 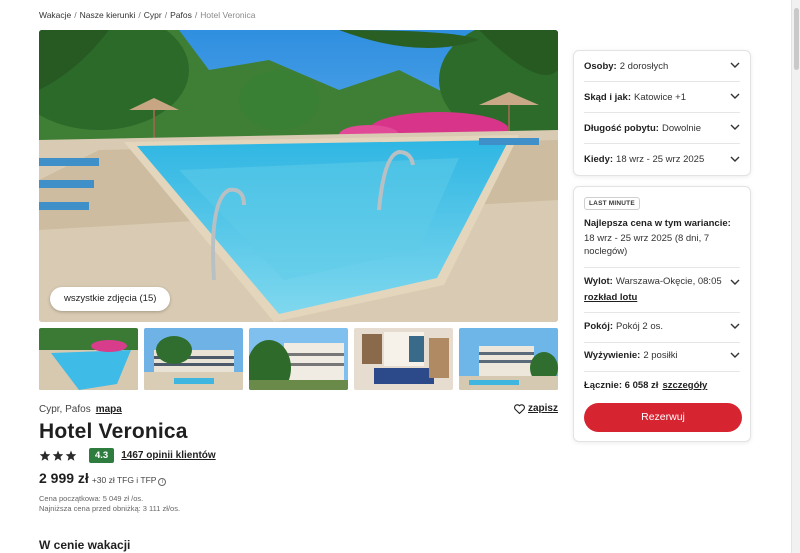 I want to click on breadcrumb-item-kierunki: Nasze kierunki, so click(x=108, y=15).